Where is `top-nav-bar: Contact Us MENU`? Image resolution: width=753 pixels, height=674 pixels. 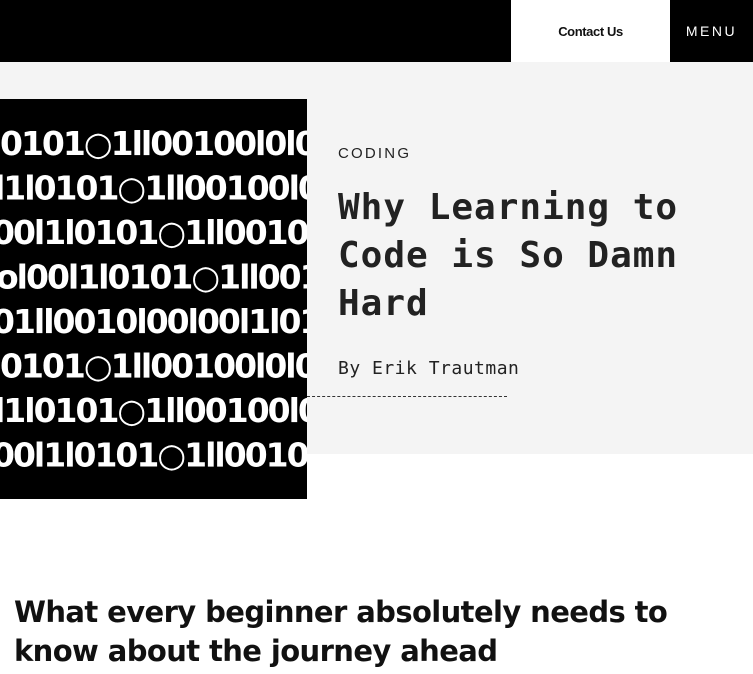
top-nav-bar: Contact Us MENU is located at coordinates (376, 31).